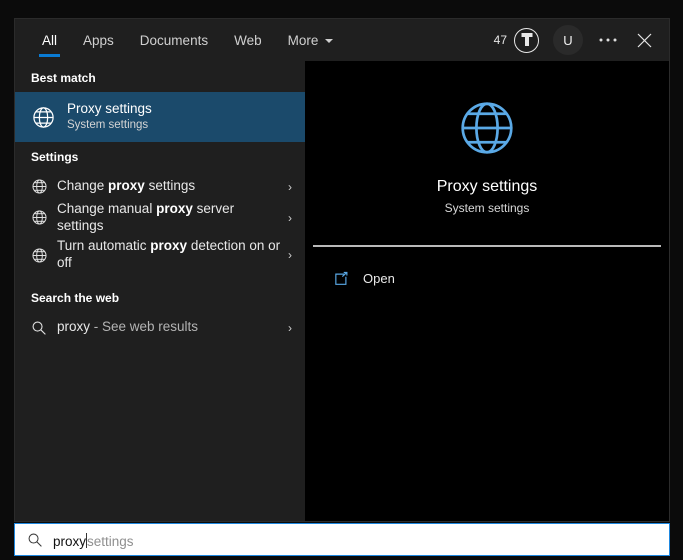  I want to click on tab-all: All, so click(49, 40).